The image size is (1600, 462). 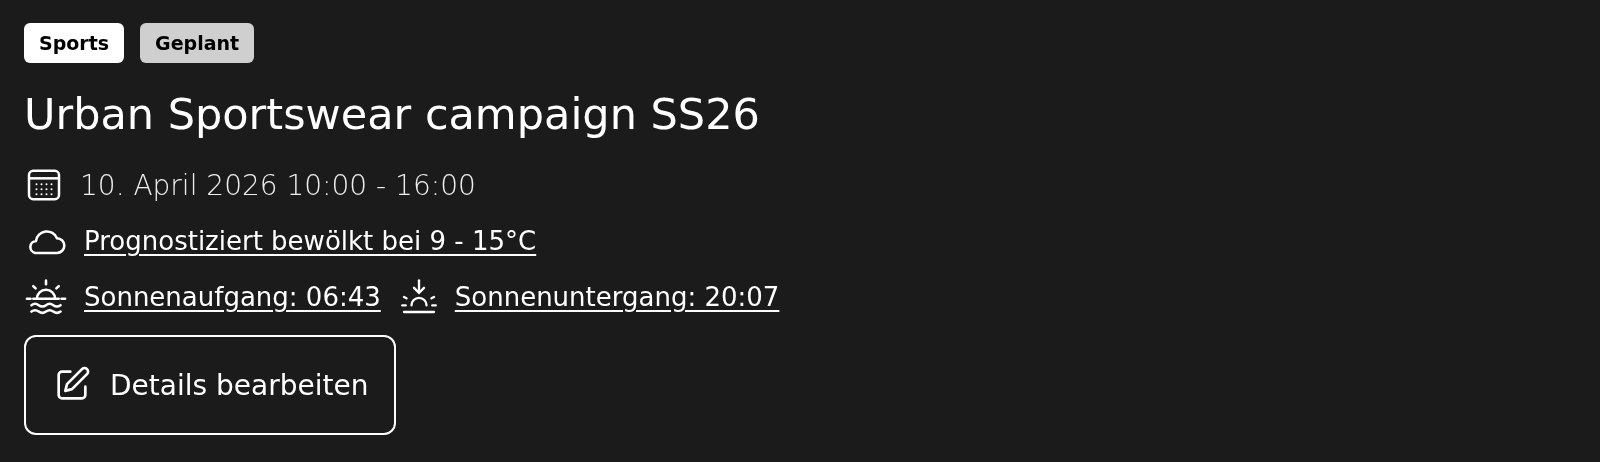 What do you see at coordinates (210, 385) in the screenshot?
I see `edit-details-button: Details bearbeiten` at bounding box center [210, 385].